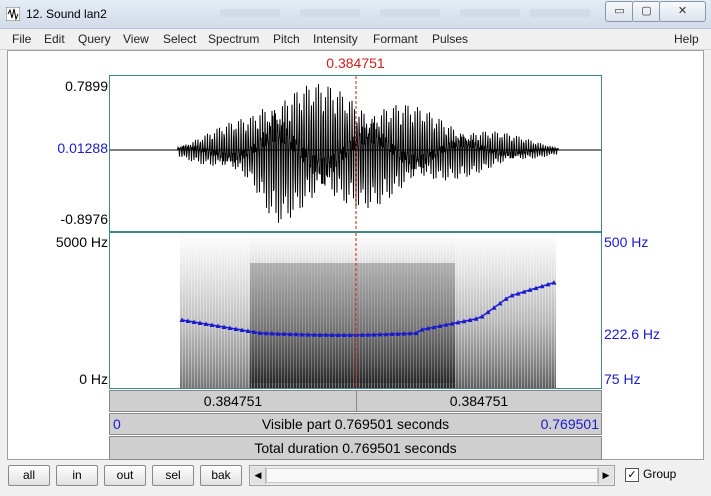 The height and width of the screenshot is (496, 711). I want to click on spectrogram-fmax-label: 5000 Hz, so click(81, 242).